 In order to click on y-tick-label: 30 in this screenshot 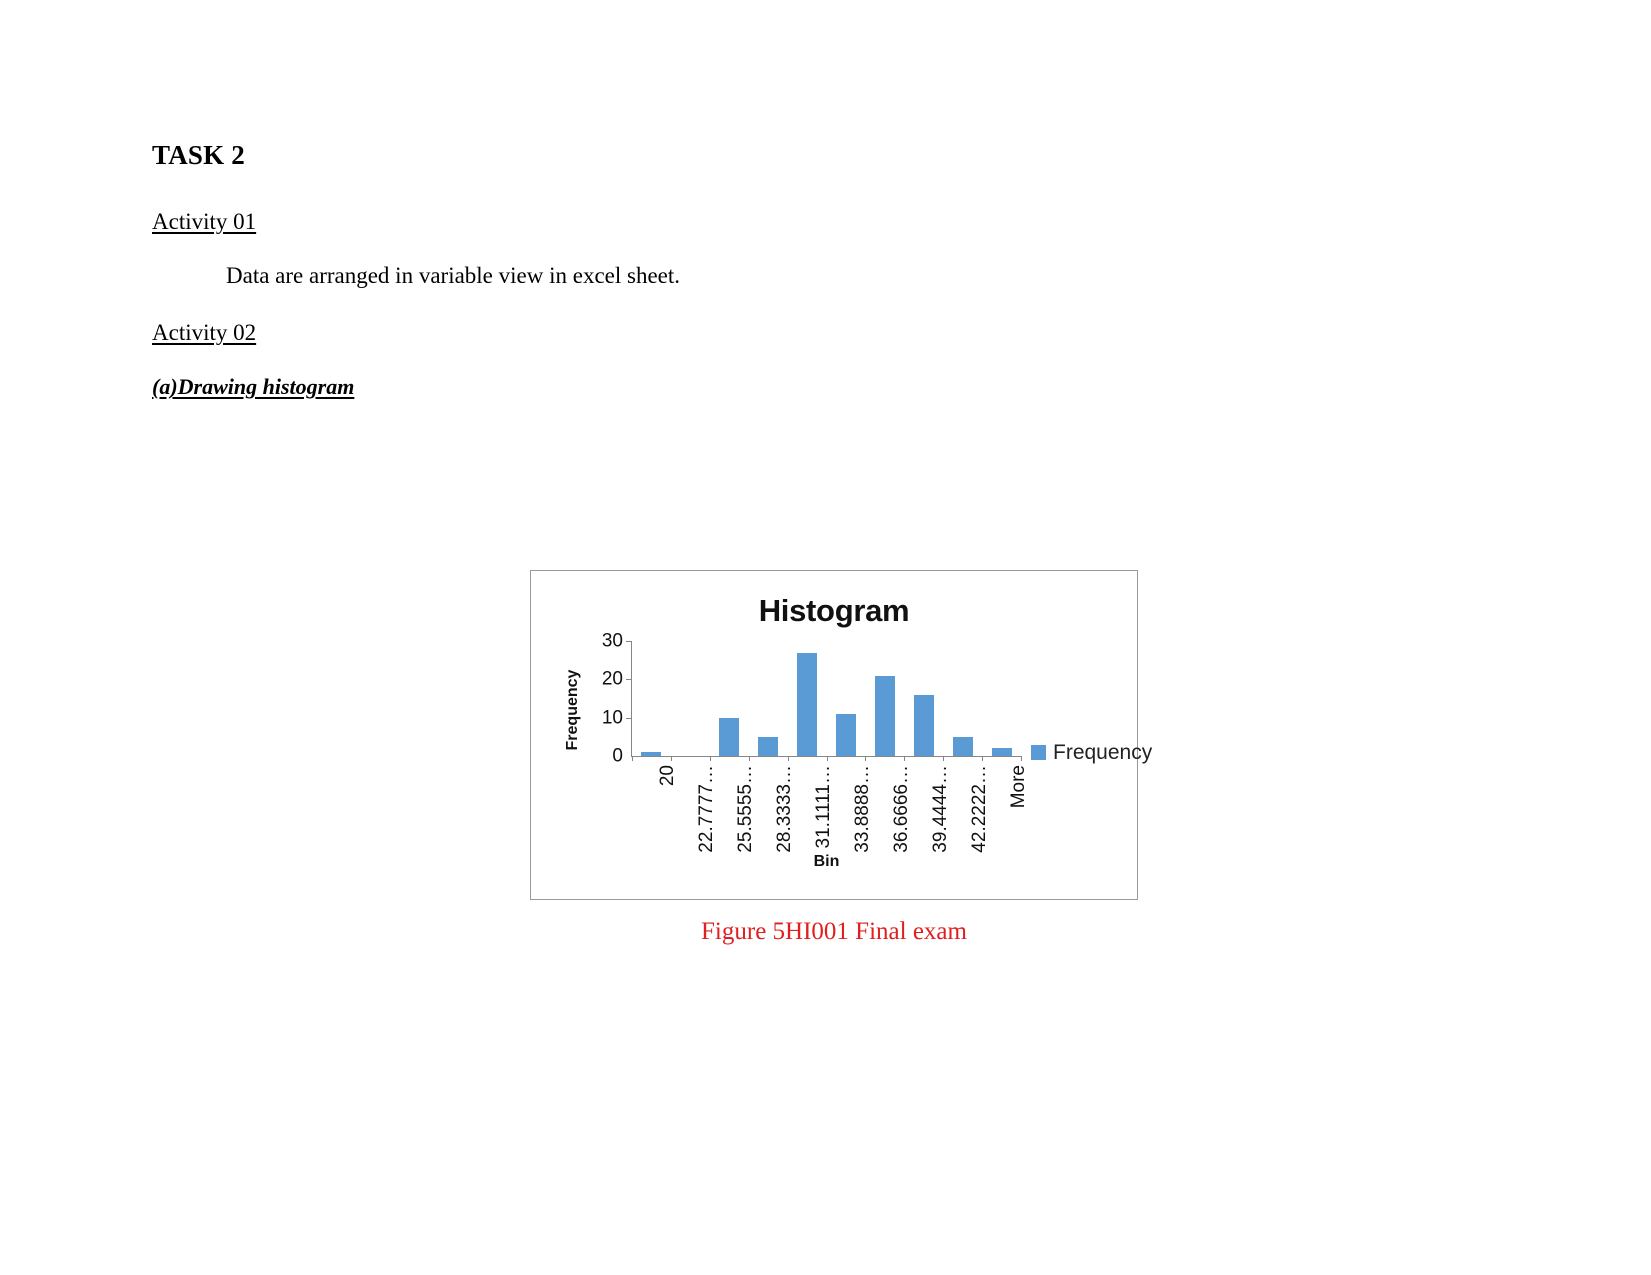, I will do `click(612, 641)`.